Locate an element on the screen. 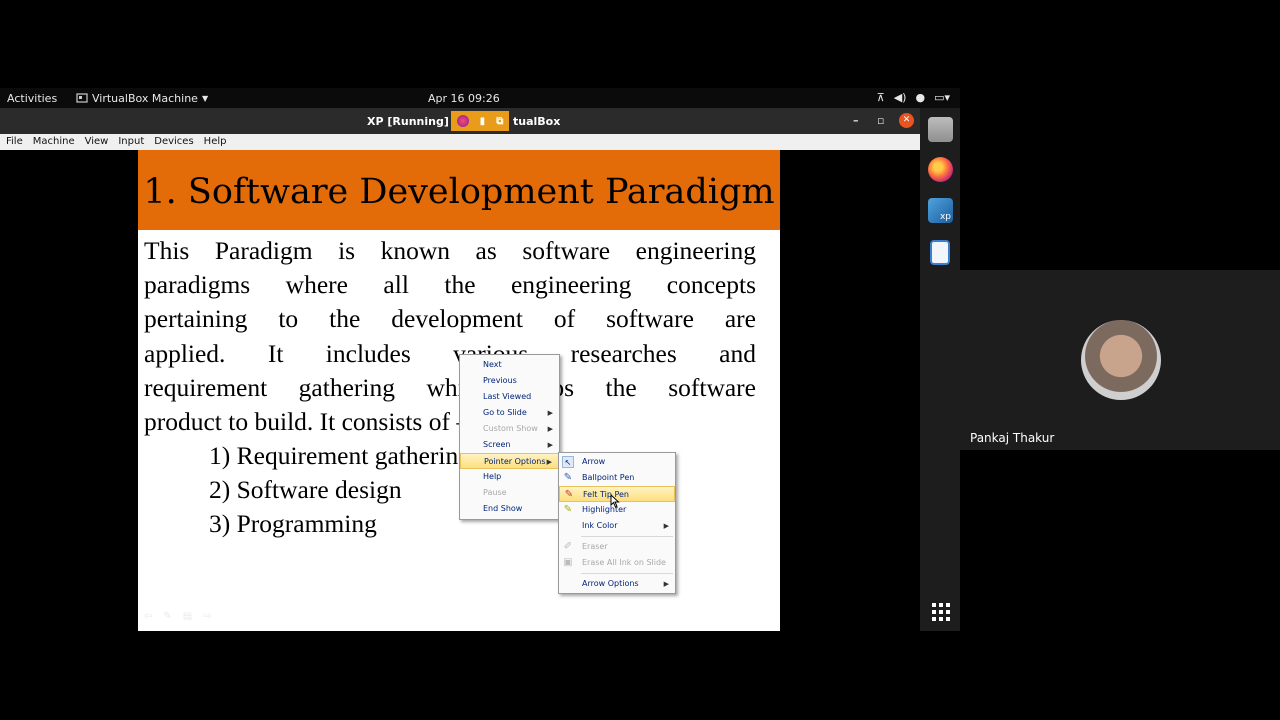 This screenshot has width=1280, height=720. maximize-button: ▫ is located at coordinates (880, 120).